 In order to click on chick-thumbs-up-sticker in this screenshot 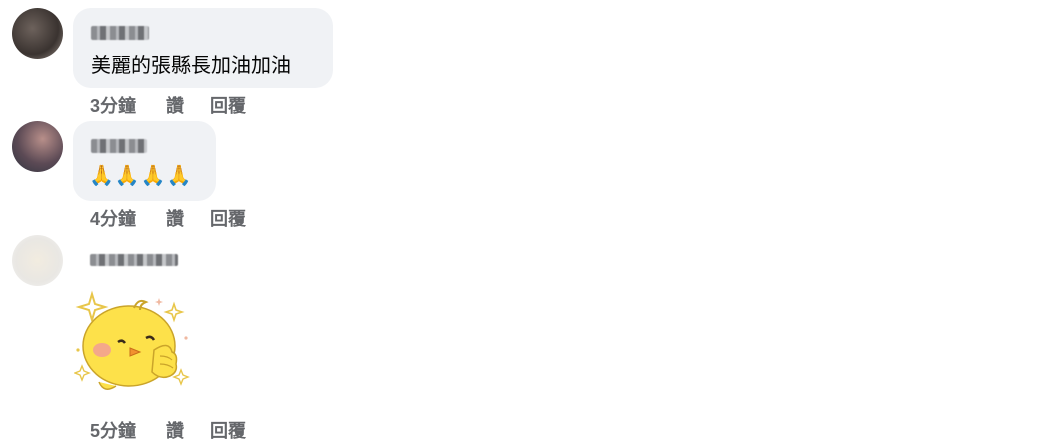, I will do `click(133, 345)`.